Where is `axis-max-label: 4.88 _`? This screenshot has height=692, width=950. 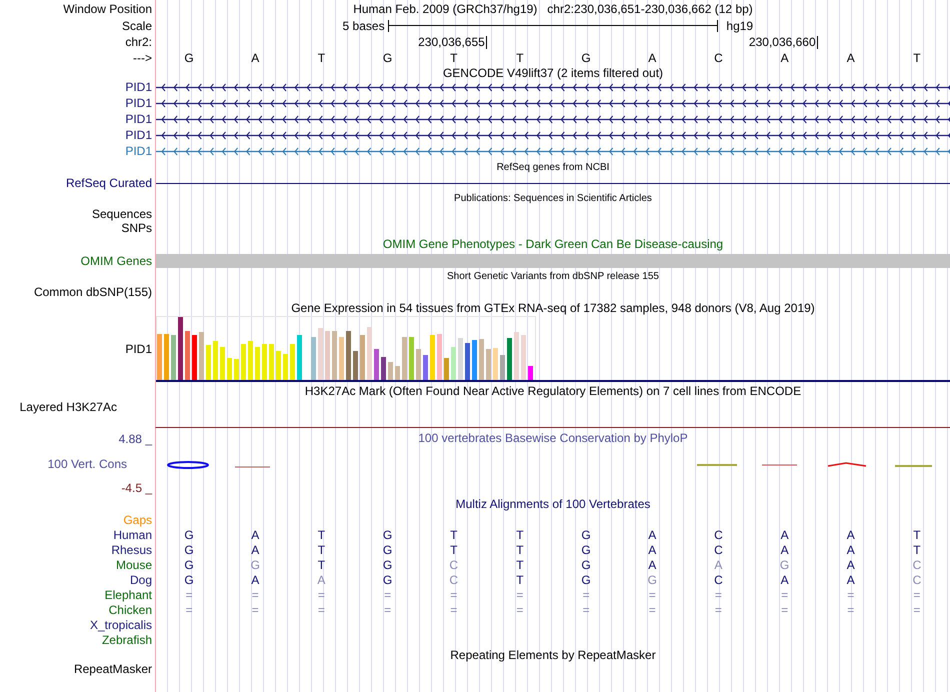
axis-max-label: 4.88 _ is located at coordinates (135, 439).